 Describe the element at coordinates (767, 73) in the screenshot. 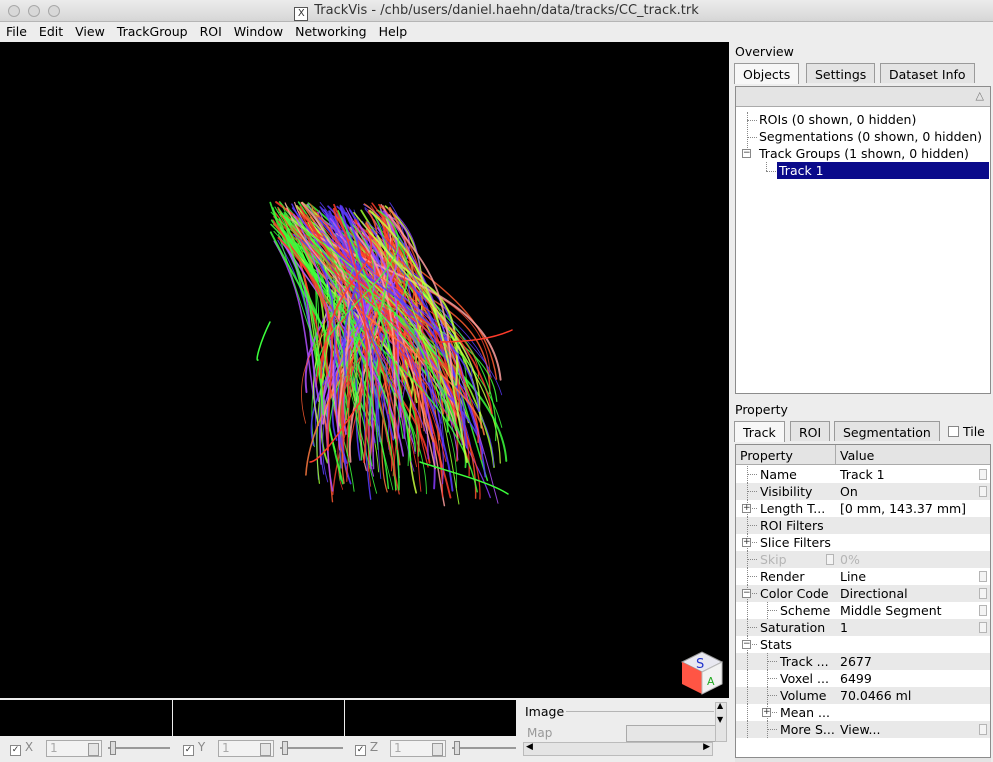

I see `tab-objects: Objects` at that location.